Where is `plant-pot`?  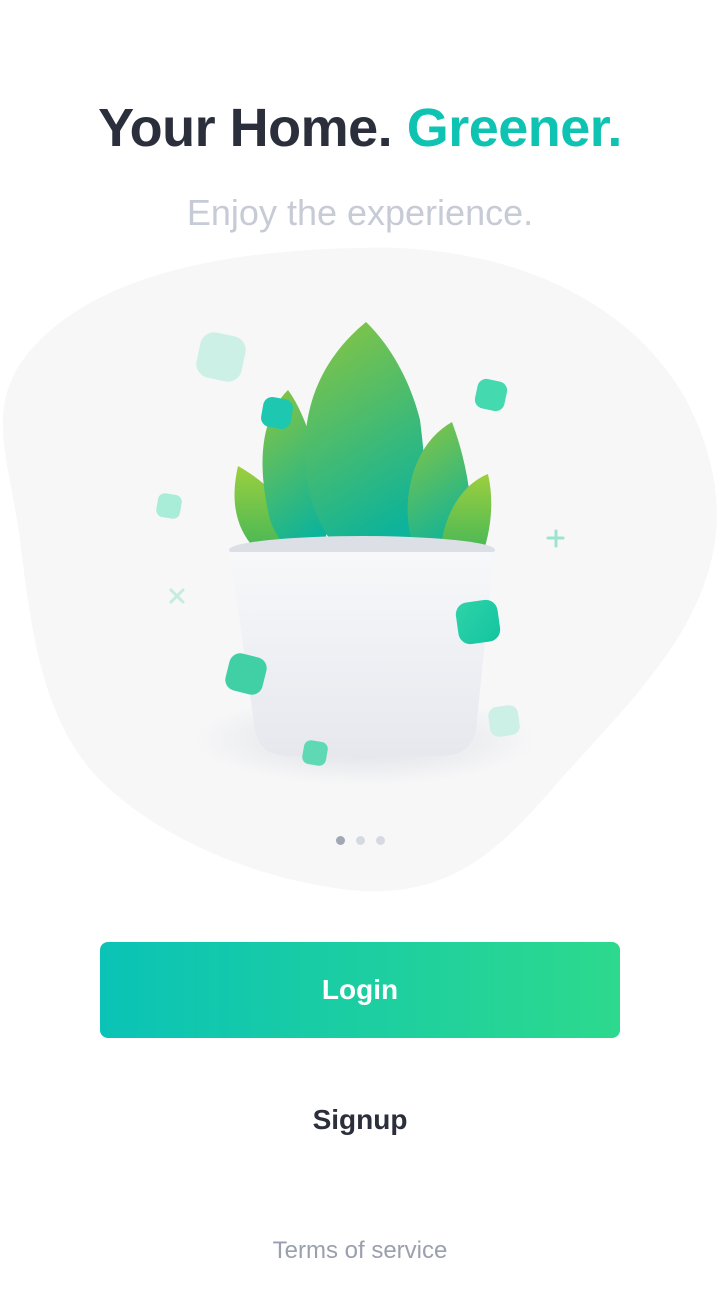 plant-pot is located at coordinates (362, 646).